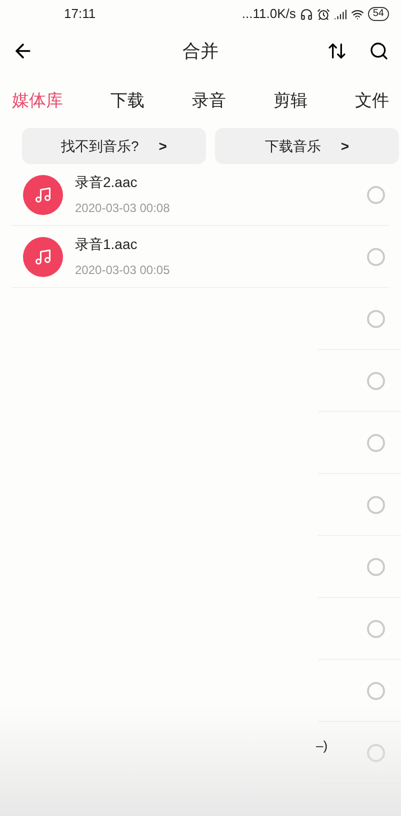 Image resolution: width=401 pixels, height=816 pixels. Describe the element at coordinates (306, 14) in the screenshot. I see `headphones-icon` at that location.